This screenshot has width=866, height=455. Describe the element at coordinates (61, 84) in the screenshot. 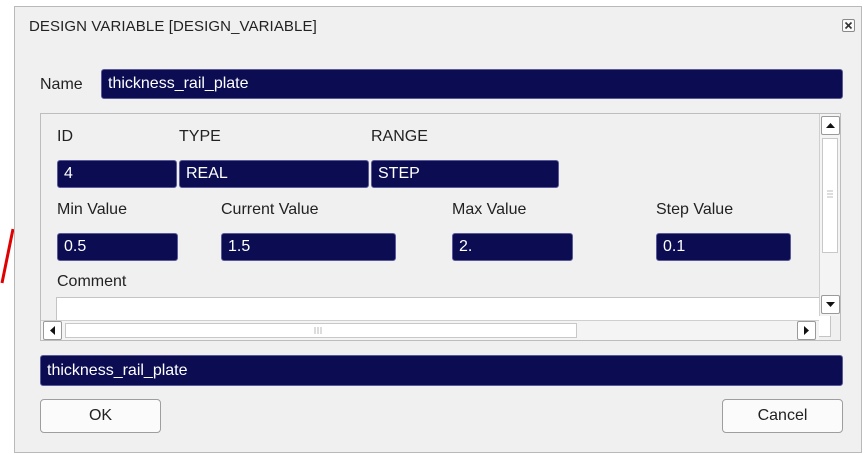

I see `name-label: Name` at that location.